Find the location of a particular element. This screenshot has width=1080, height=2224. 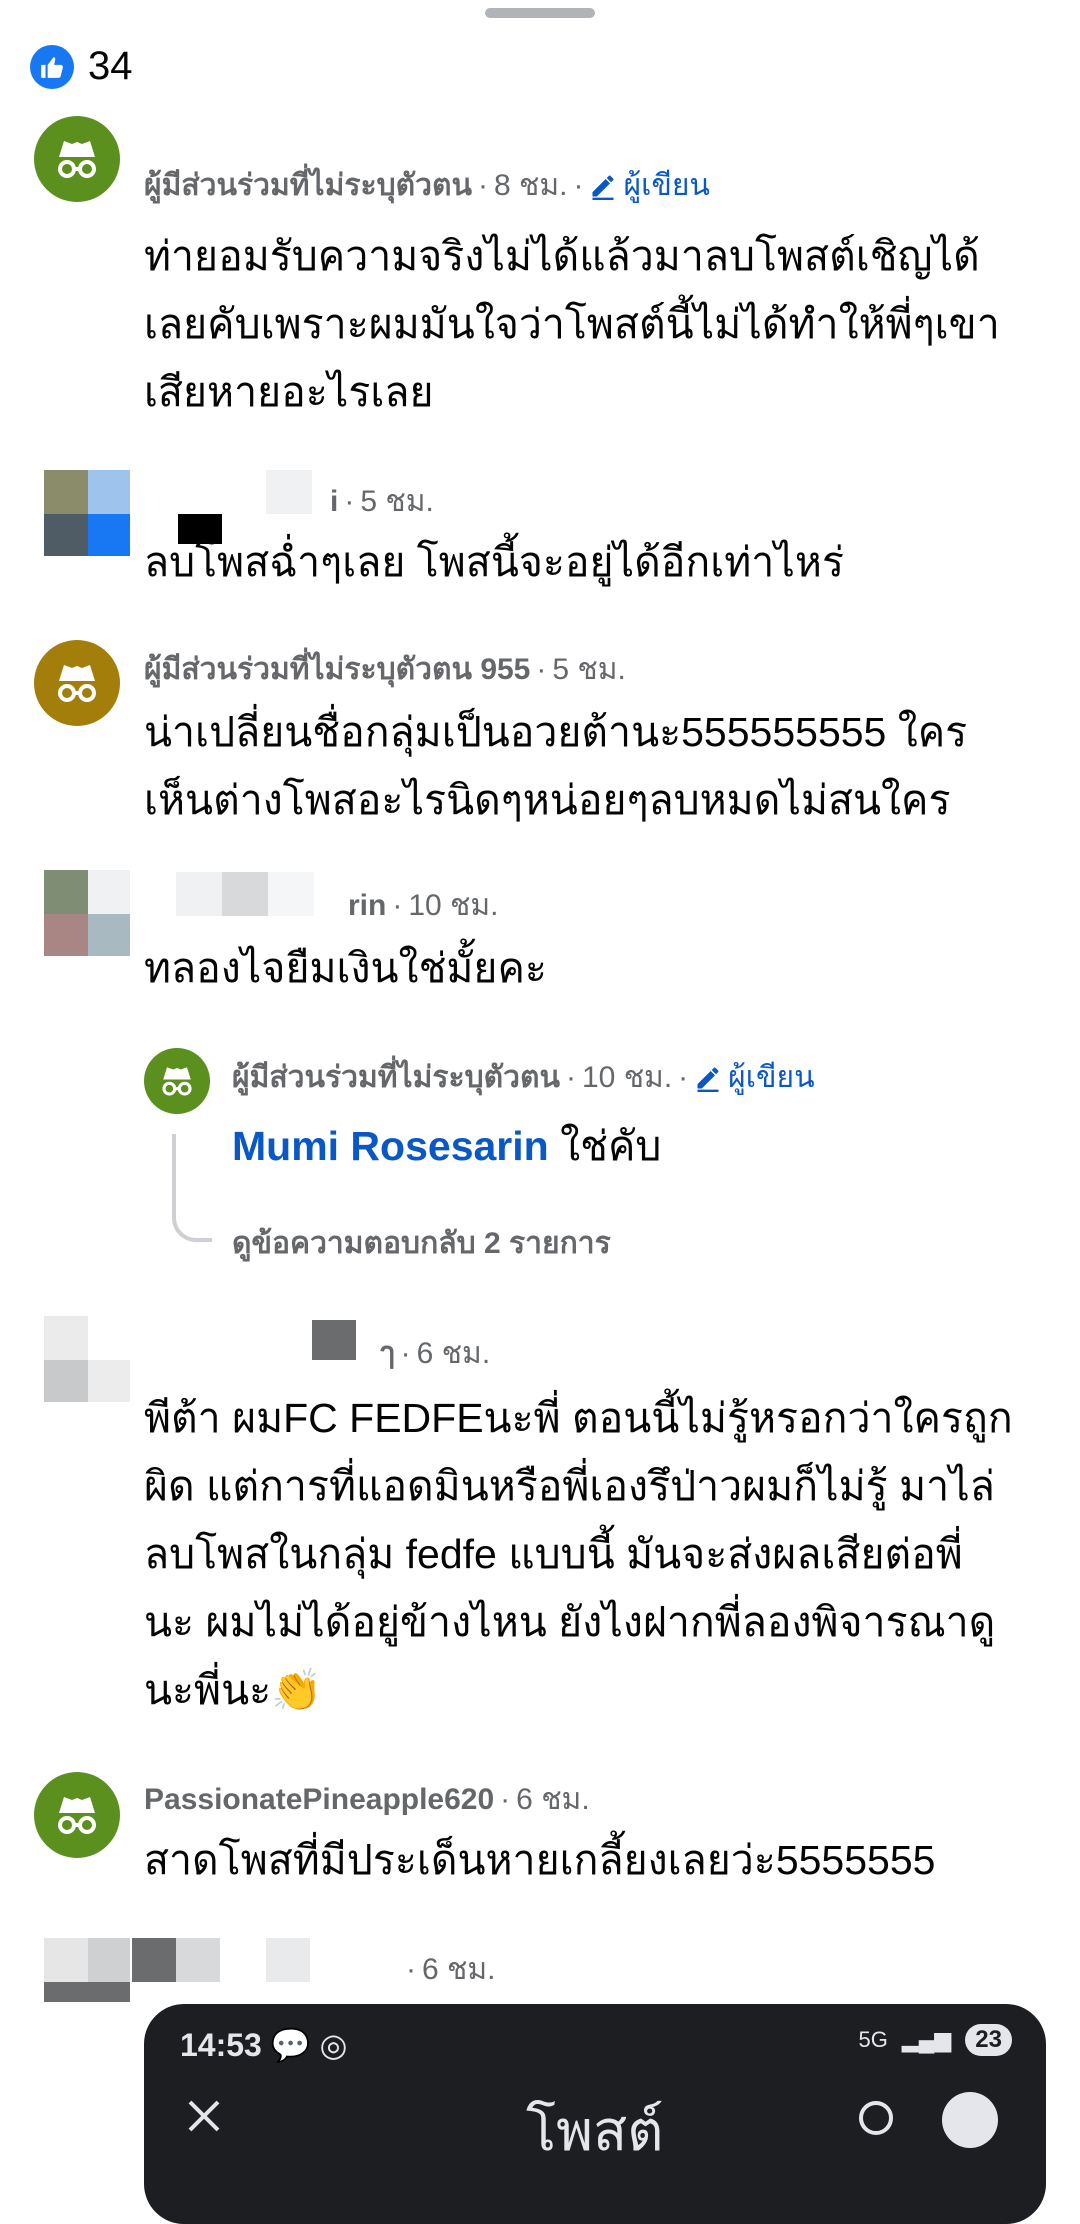

mention-link: Mumi Rosesarin is located at coordinates (390, 1146).